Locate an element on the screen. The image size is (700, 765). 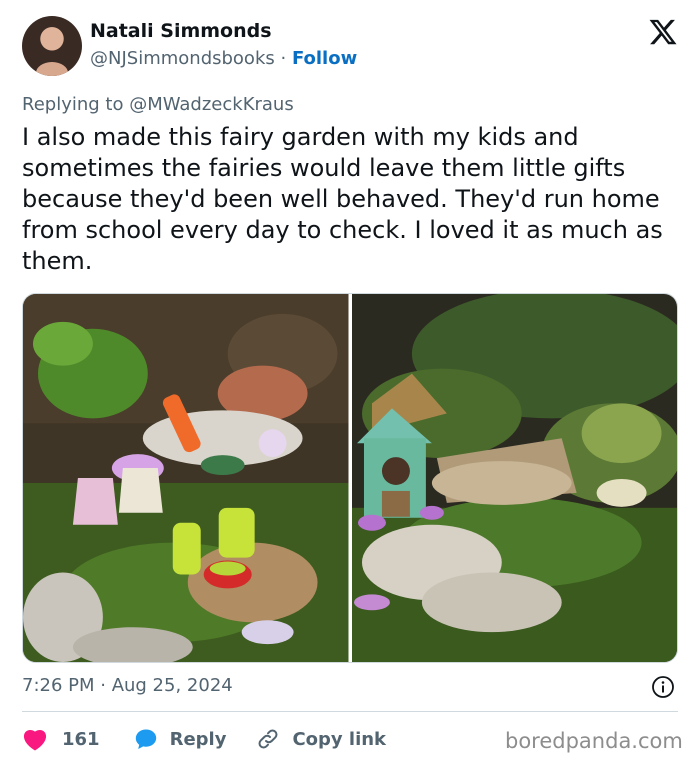
copy-link-label: Copy link is located at coordinates (339, 739).